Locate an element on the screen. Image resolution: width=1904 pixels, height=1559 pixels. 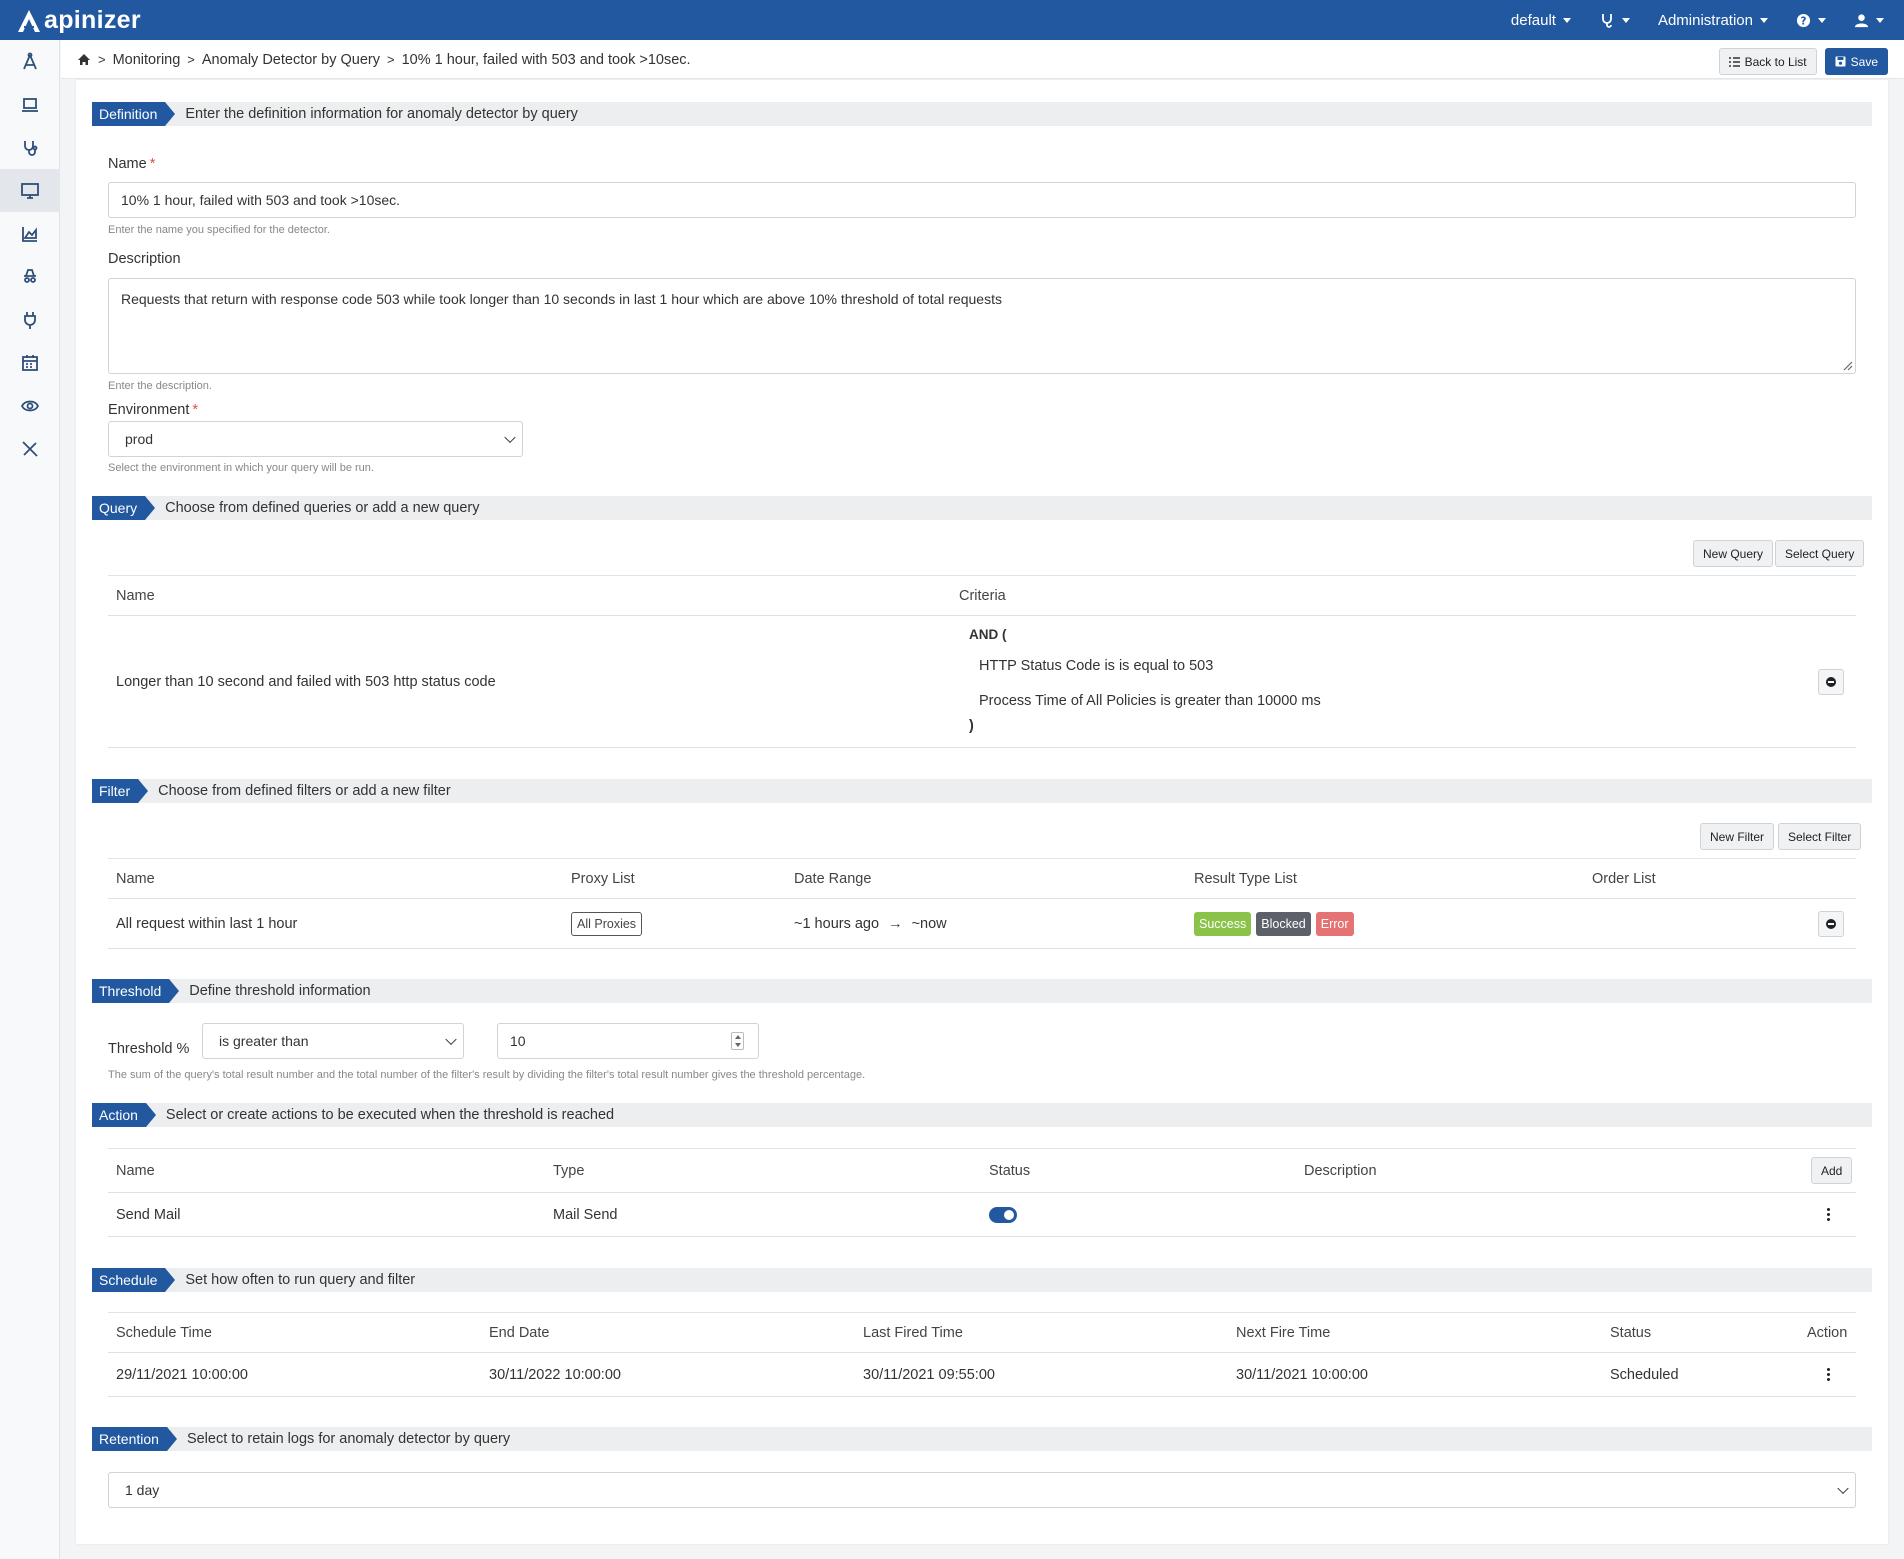
laptop-icon is located at coordinates (30, 104).